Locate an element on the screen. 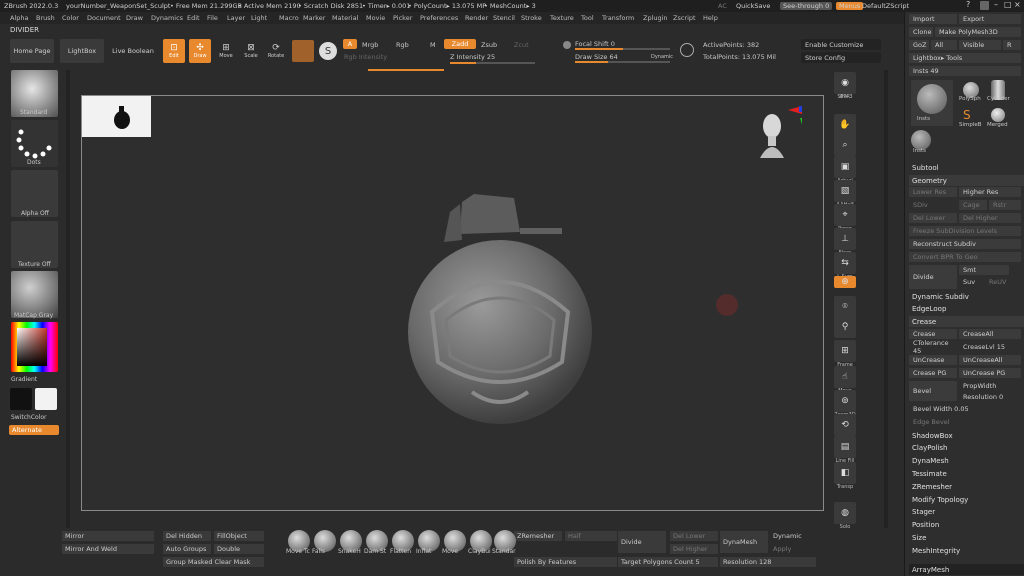  del-higher-bottom-button: Del Higher is located at coordinates (694, 549).